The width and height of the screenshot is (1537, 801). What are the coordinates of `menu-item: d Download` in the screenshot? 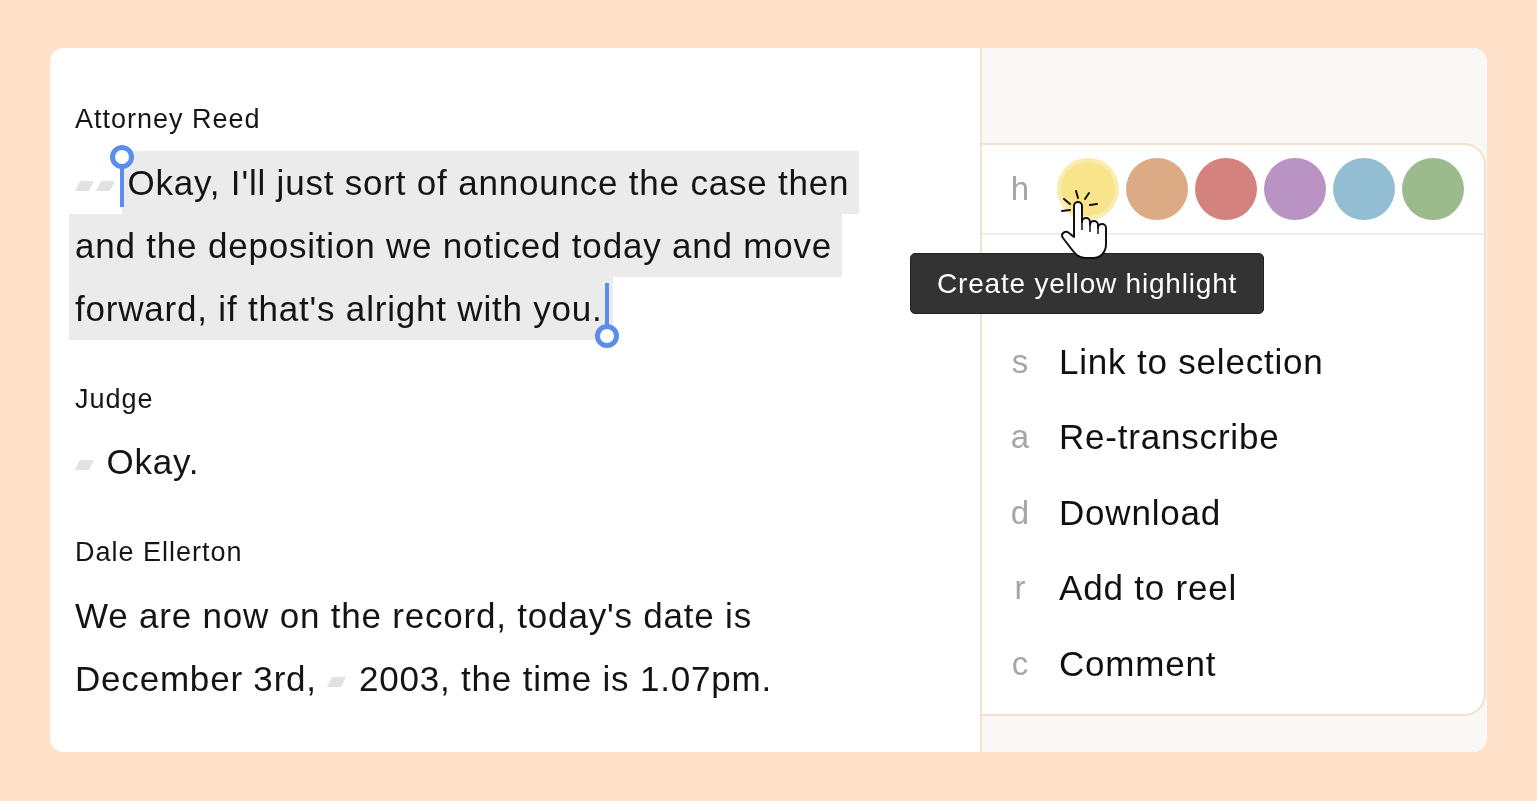 It's located at (1233, 513).